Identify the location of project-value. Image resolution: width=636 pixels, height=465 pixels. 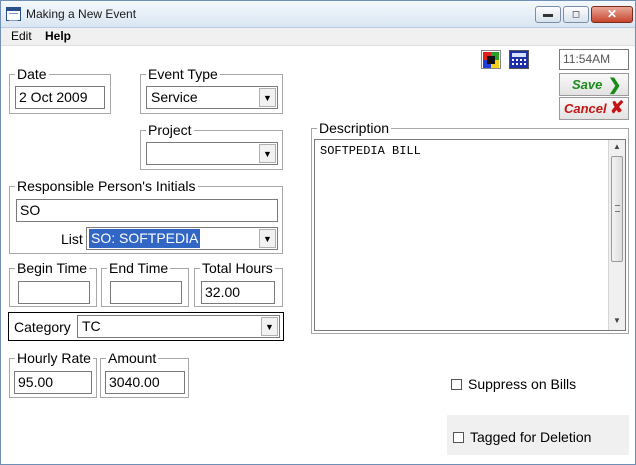
(151, 153).